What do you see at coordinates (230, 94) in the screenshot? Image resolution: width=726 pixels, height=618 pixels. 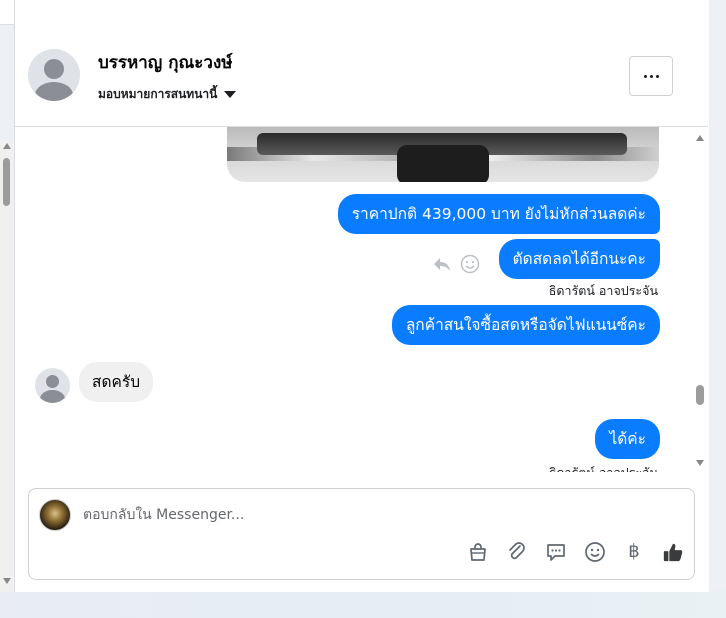 I see `caret-down-icon` at bounding box center [230, 94].